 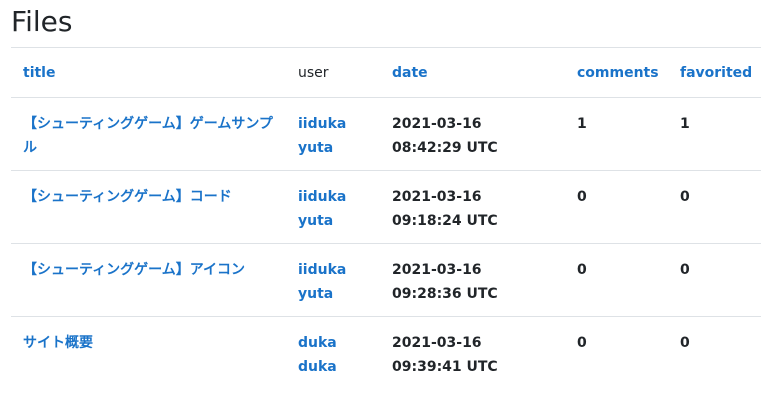 What do you see at coordinates (445, 355) in the screenshot?
I see `date-cell: 2021-03-16 09:39:41 UTC` at bounding box center [445, 355].